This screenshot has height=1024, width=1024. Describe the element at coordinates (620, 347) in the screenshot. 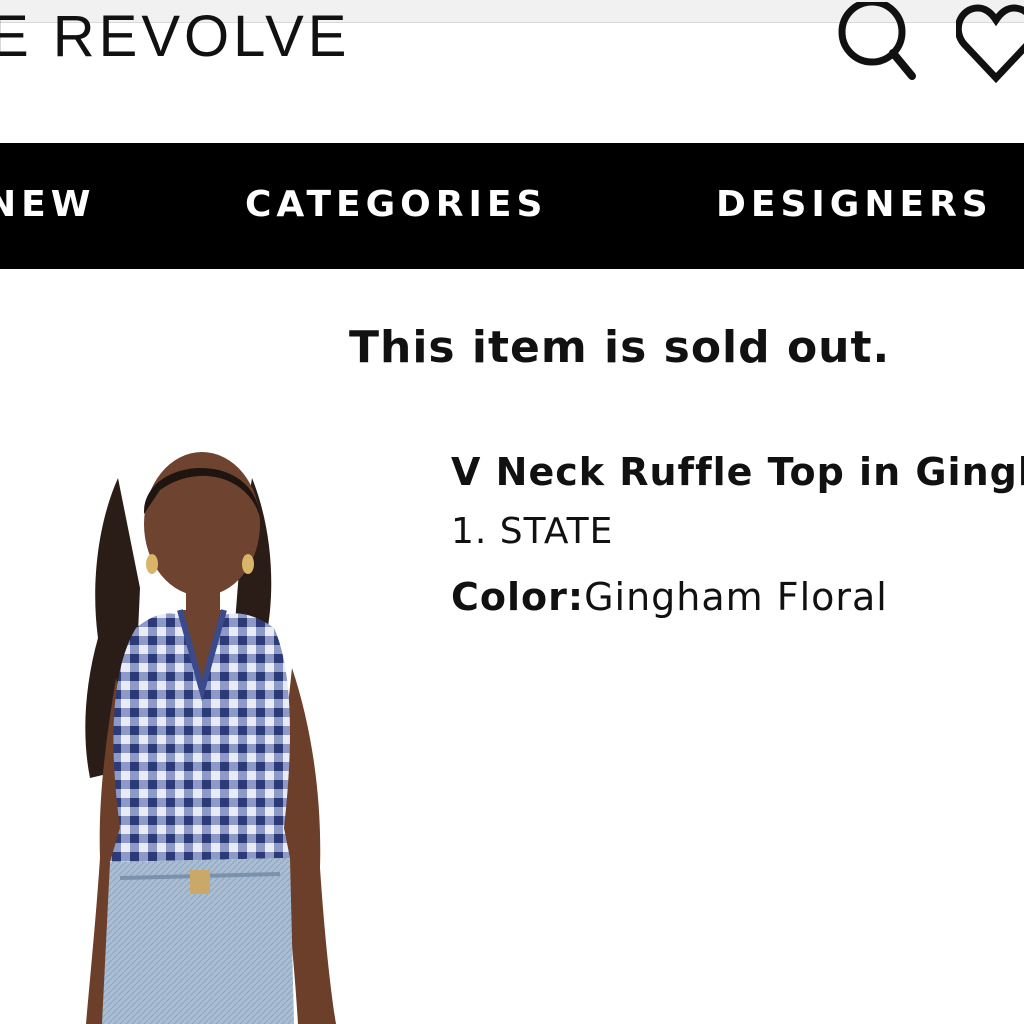

I see `sold-out-message: This item is sold out.` at that location.